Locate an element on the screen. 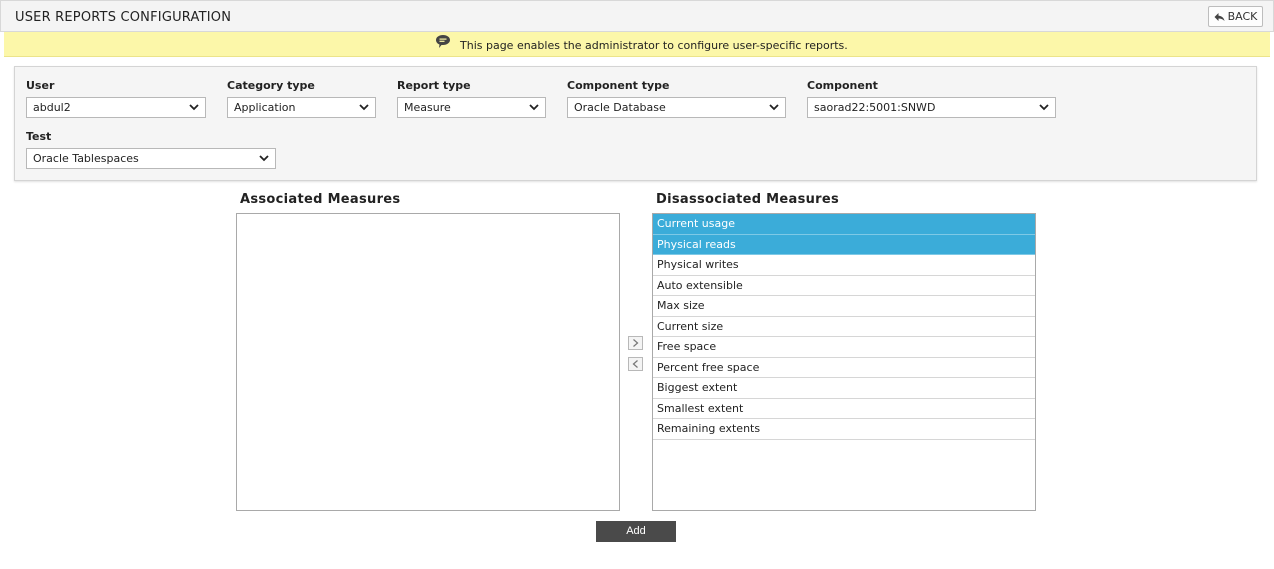 This screenshot has width=1274, height=569. associated-measures-heading: Associated Measures is located at coordinates (320, 199).